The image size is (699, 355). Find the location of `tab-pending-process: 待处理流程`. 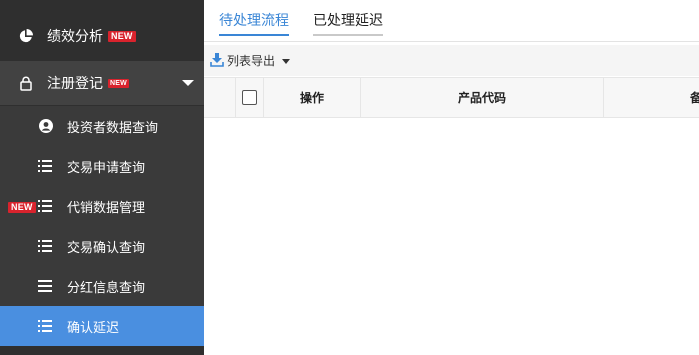

tab-pending-process: 待处理流程 is located at coordinates (254, 23).